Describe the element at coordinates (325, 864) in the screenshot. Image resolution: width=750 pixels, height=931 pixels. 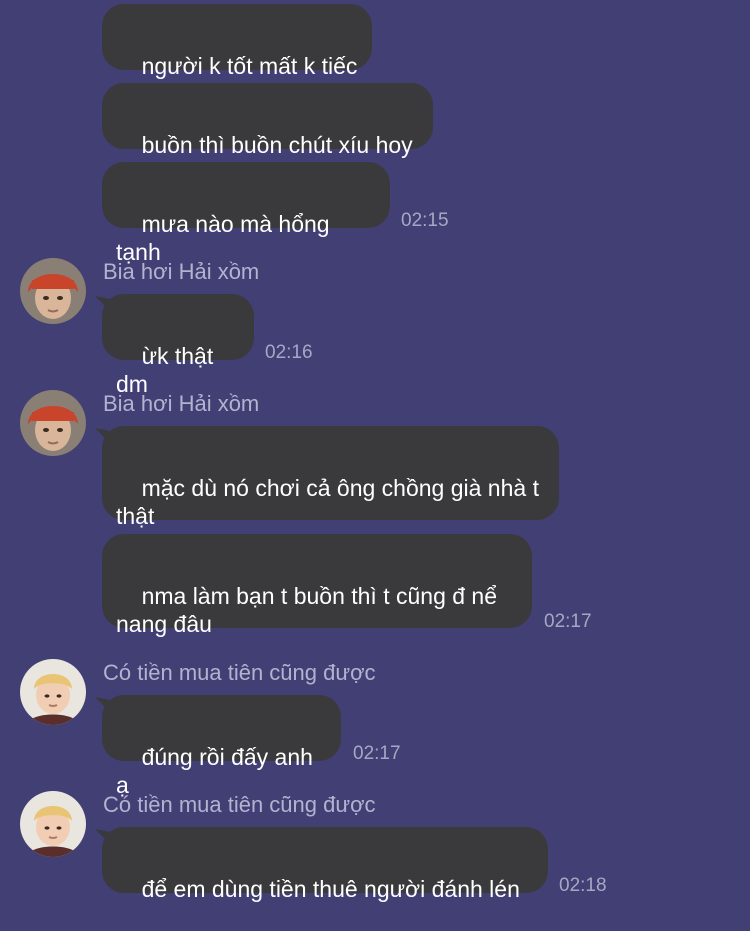
I see `message-bubble: để em dùng tiền thuê người đánh lén` at that location.